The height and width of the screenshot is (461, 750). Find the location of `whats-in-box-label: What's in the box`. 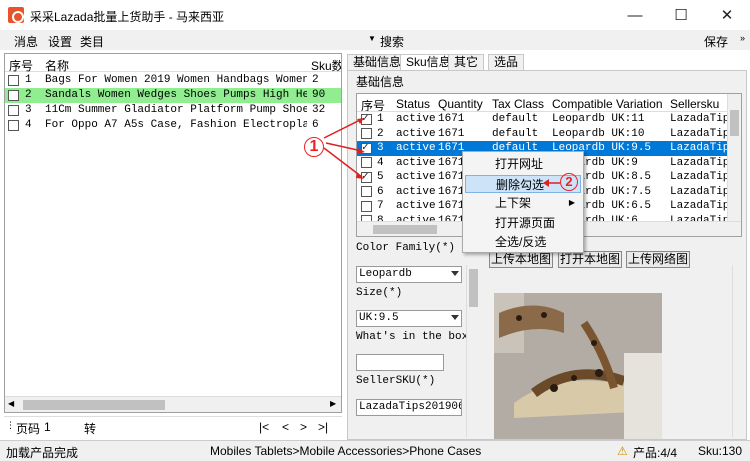

whats-in-box-label: What's in the box is located at coordinates (412, 337).